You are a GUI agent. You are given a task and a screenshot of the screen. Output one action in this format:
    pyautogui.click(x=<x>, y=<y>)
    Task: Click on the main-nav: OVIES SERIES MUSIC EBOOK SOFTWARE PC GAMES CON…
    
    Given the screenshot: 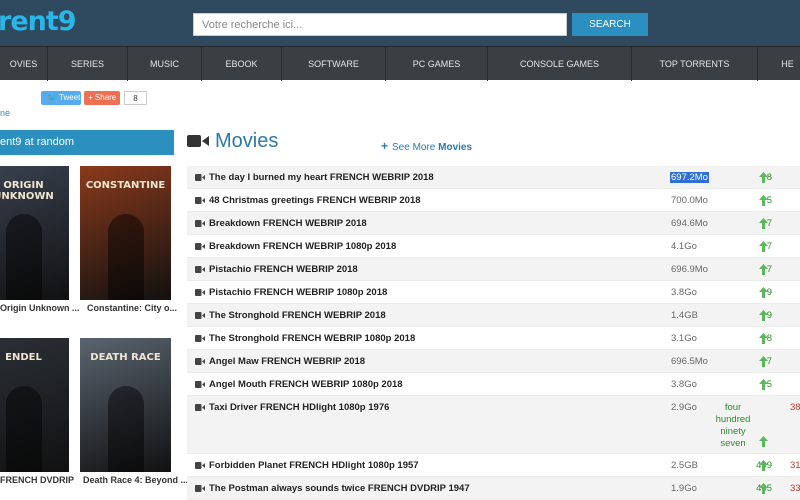 What is the action you would take?
    pyautogui.click(x=400, y=63)
    